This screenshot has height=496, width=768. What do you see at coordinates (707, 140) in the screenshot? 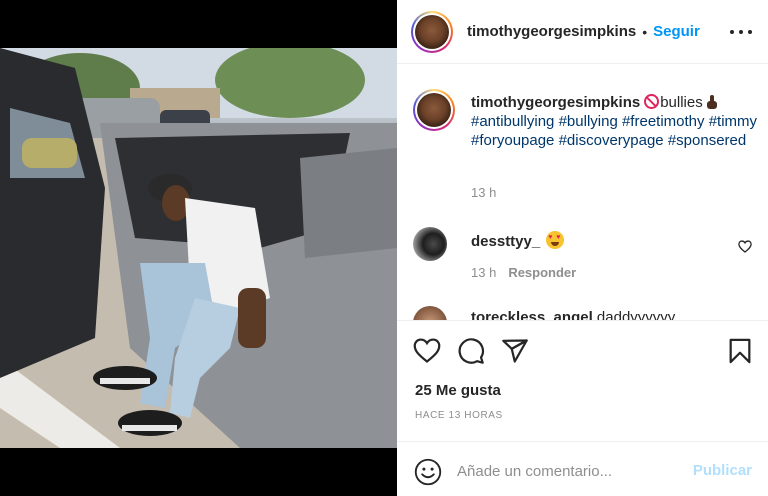
I see `hashtag: #sponsered` at bounding box center [707, 140].